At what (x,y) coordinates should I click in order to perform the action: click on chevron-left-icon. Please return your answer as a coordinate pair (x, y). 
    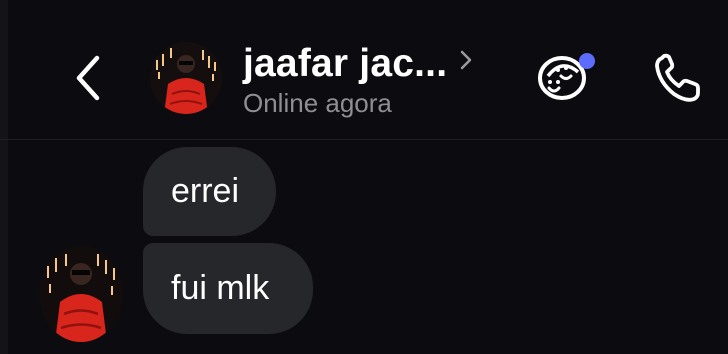
    Looking at the image, I should click on (88, 78).